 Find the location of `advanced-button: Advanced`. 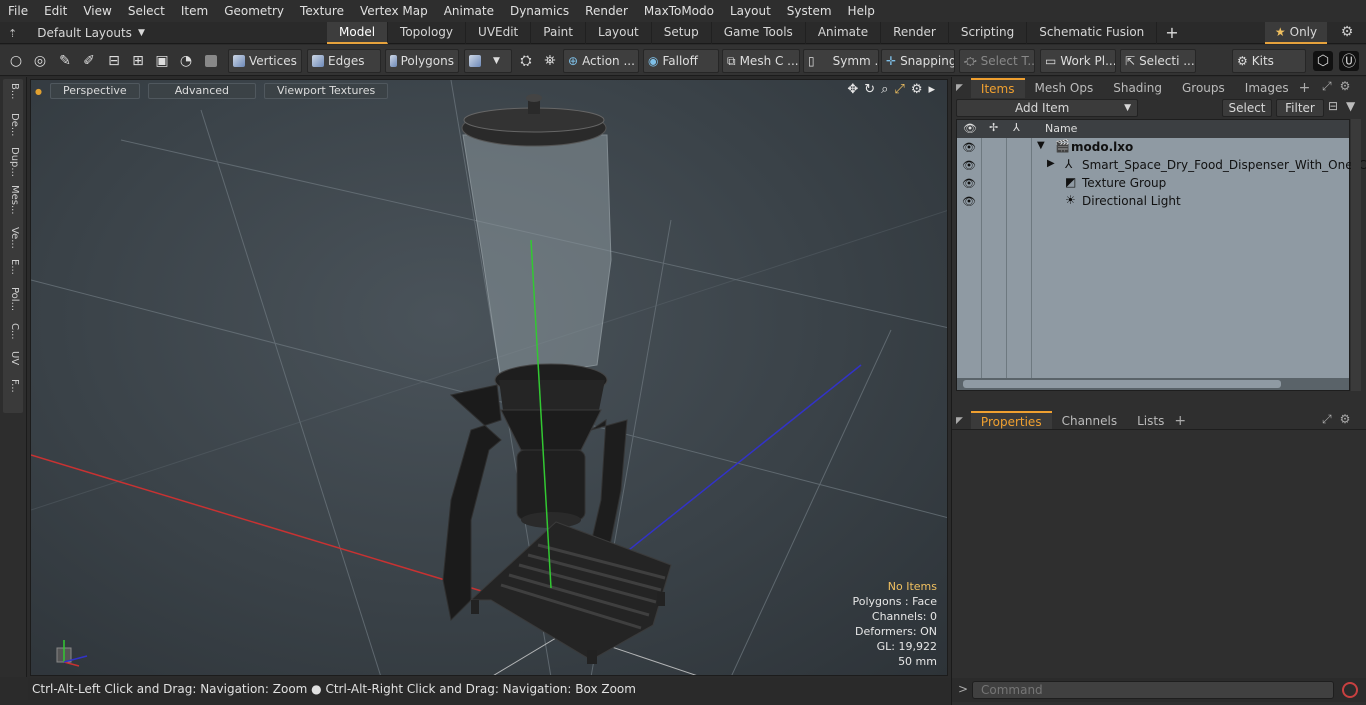

advanced-button: Advanced is located at coordinates (202, 91).